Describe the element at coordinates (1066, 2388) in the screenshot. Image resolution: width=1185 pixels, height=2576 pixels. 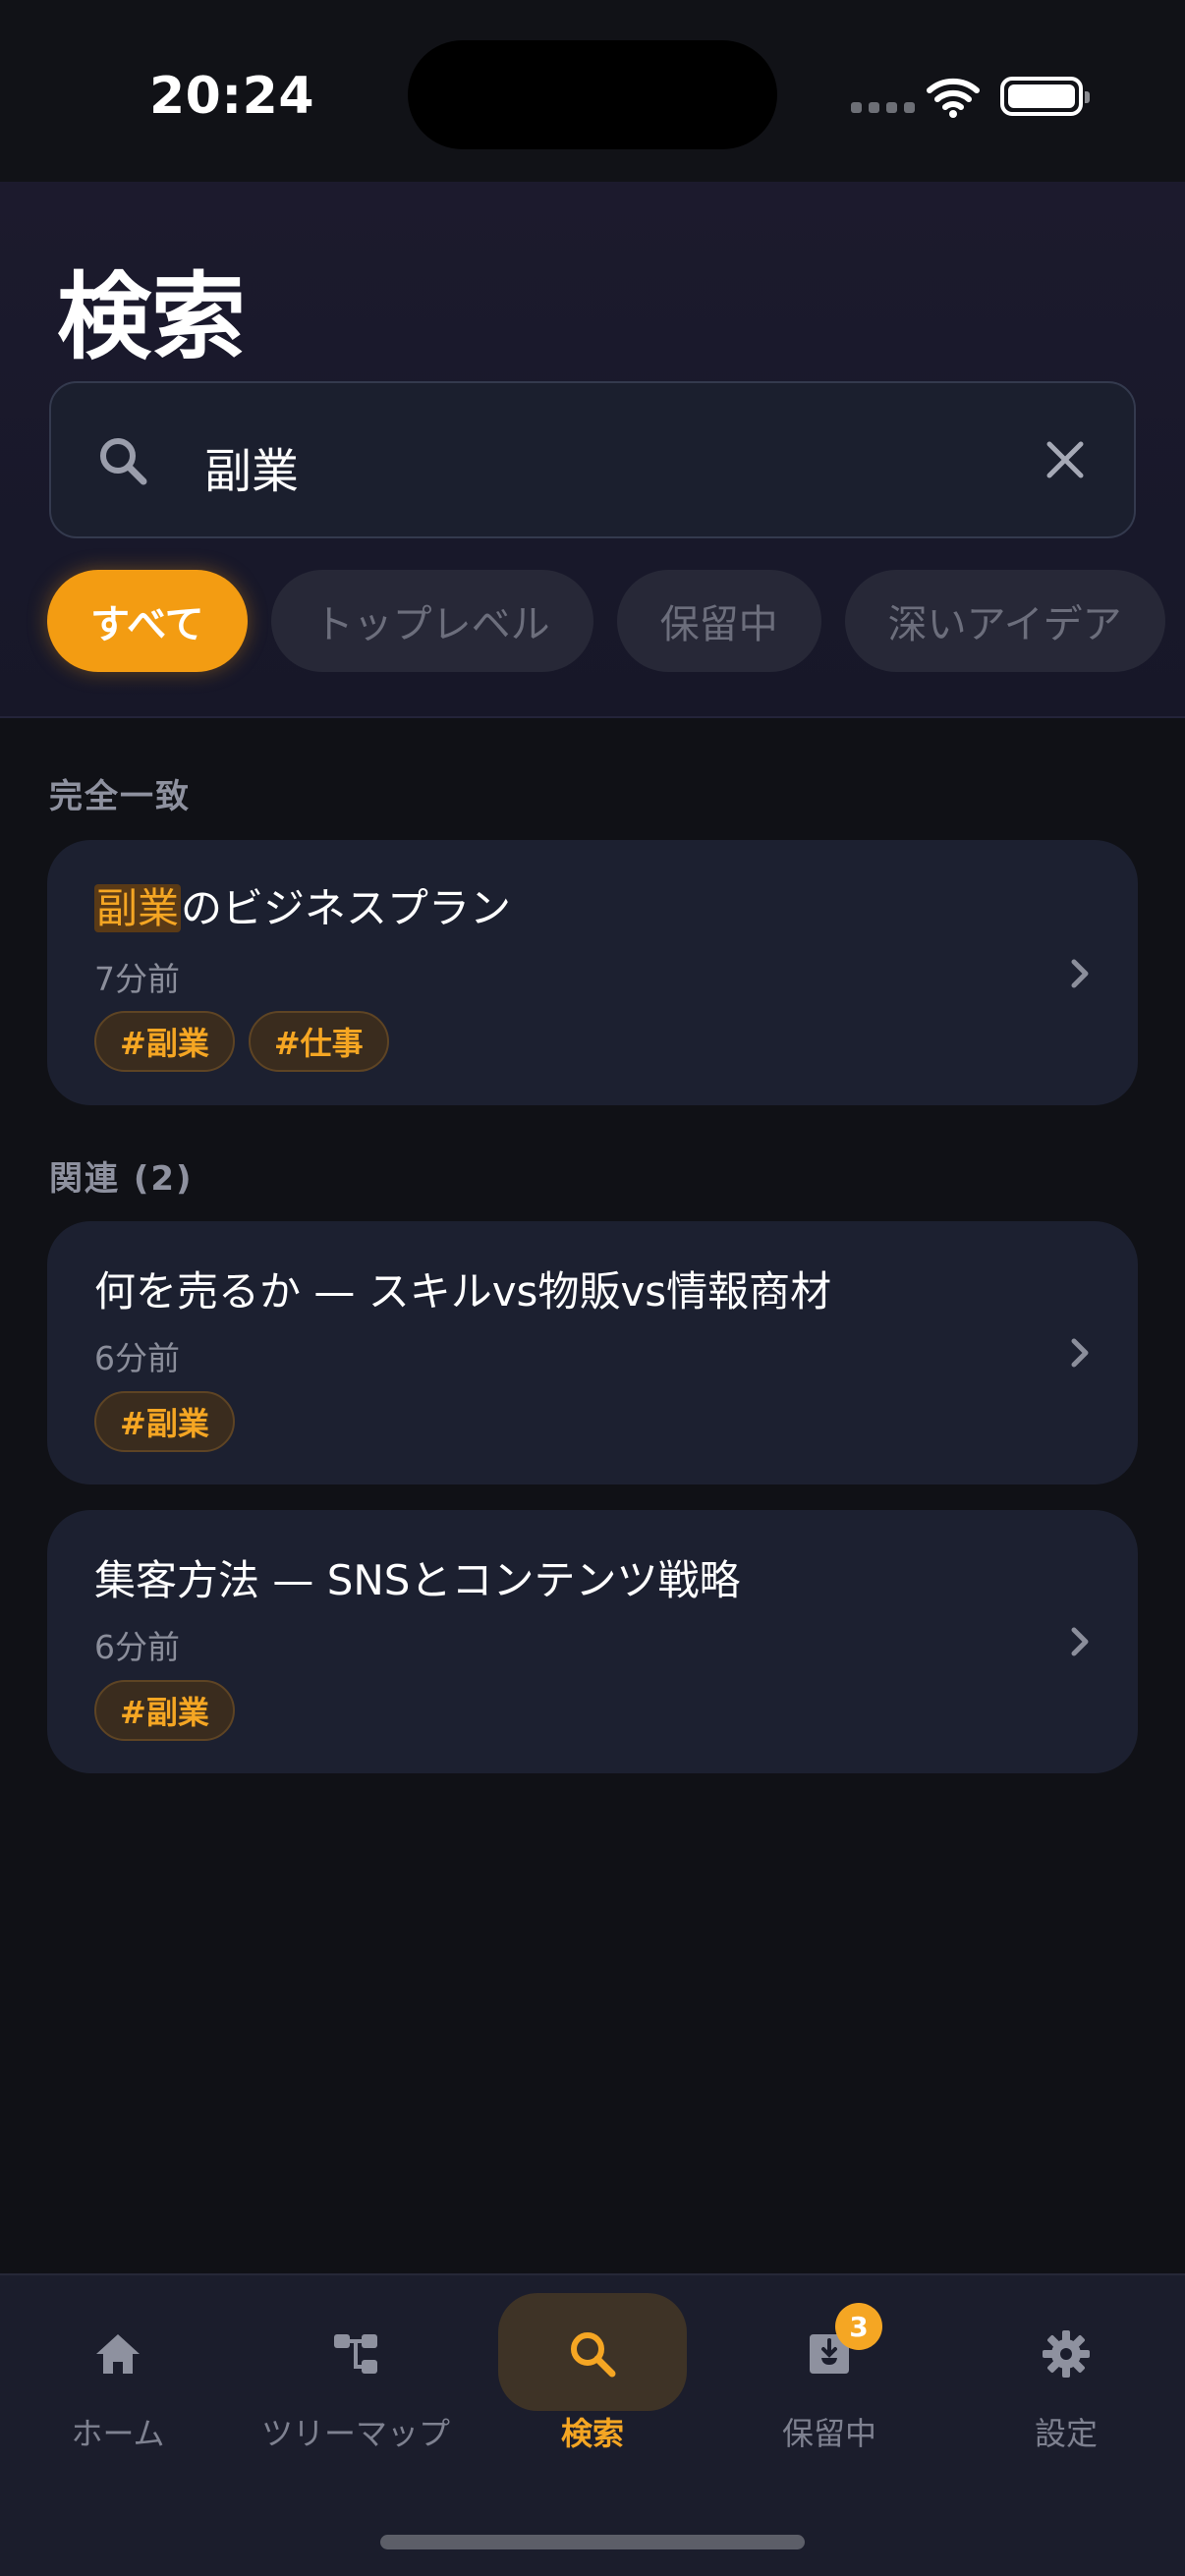
I see `tab-settings: 設定` at that location.